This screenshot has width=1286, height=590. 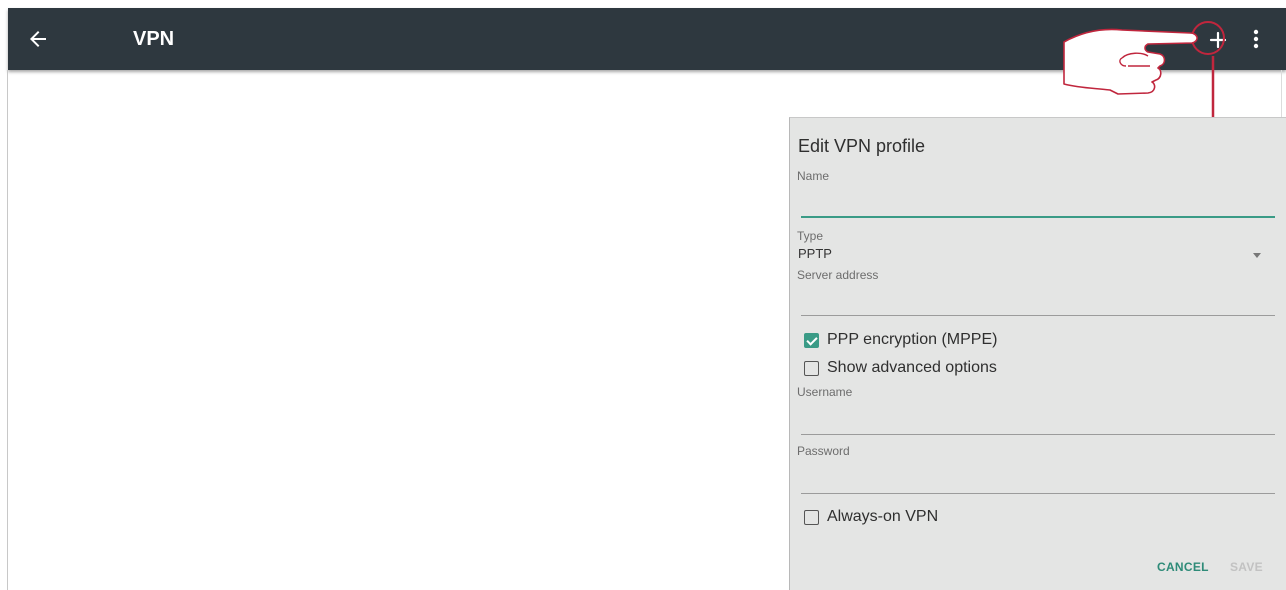 What do you see at coordinates (7, 330) in the screenshot?
I see `frame-edge` at bounding box center [7, 330].